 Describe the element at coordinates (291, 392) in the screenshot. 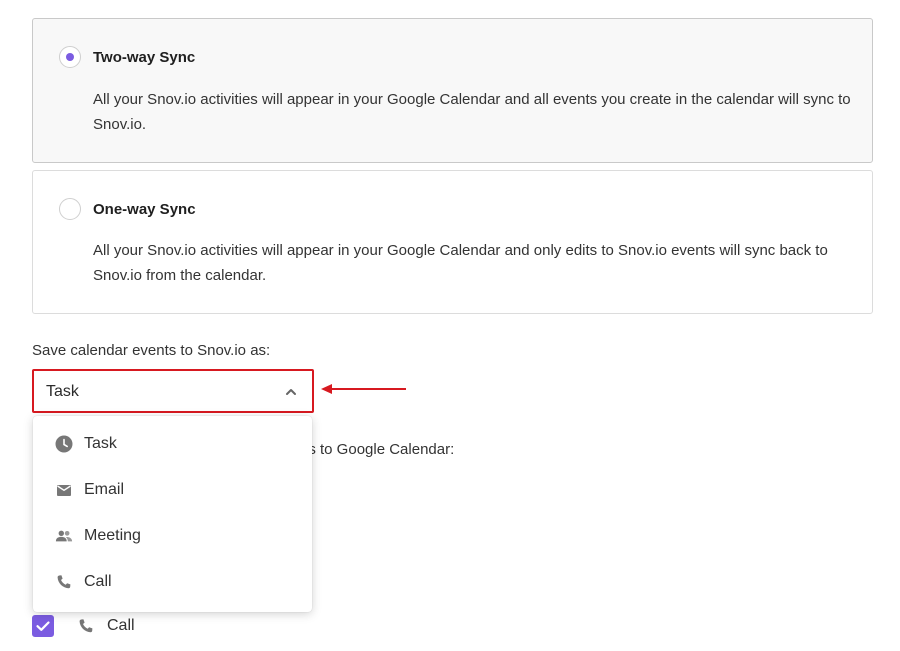

I see `chevron-up-icon` at that location.